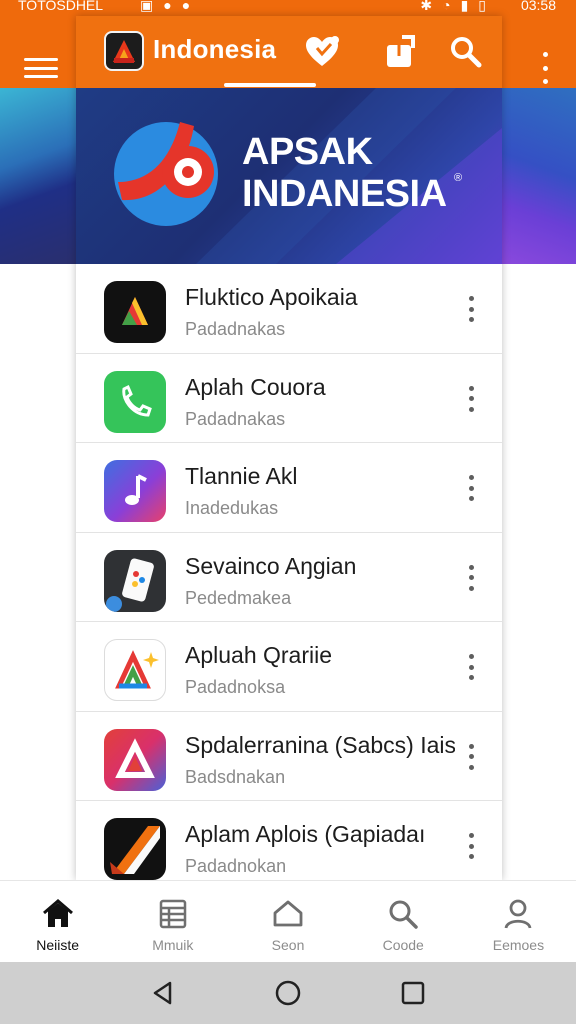  What do you see at coordinates (413, 993) in the screenshot?
I see `recents-square-icon` at bounding box center [413, 993].